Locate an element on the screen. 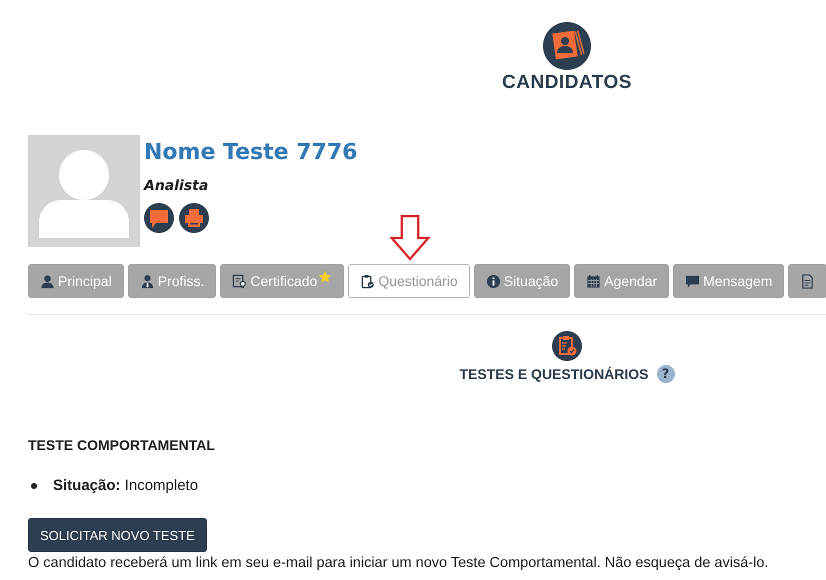 Image resolution: width=826 pixels, height=580 pixels. tab is located at coordinates (807, 281).